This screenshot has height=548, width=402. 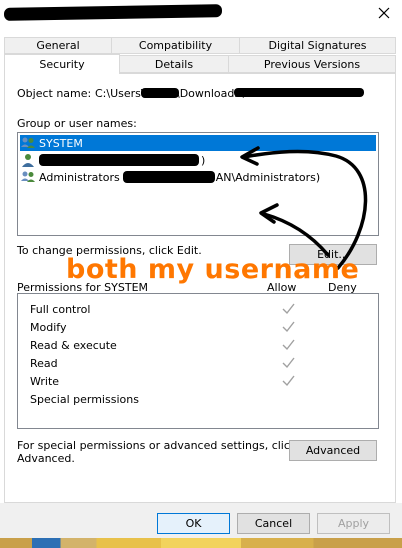 I want to click on redacted-title, so click(x=113, y=12).